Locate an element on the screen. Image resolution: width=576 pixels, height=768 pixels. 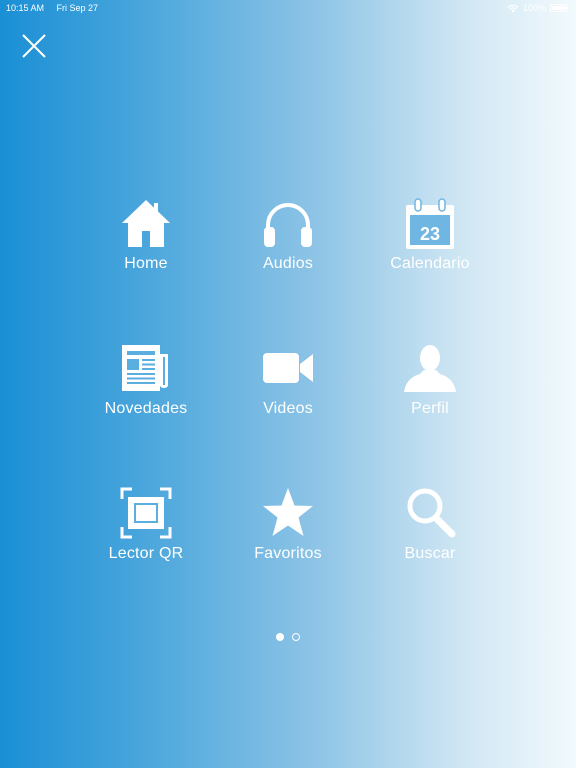
menu-item-lector-qr: Lector QR is located at coordinates (146, 530).